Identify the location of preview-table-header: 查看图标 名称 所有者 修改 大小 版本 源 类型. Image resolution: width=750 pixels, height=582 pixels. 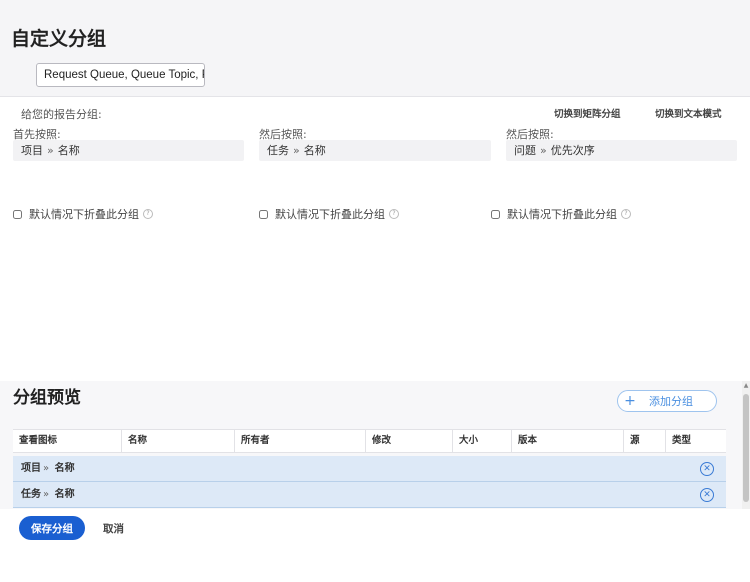
(369, 441).